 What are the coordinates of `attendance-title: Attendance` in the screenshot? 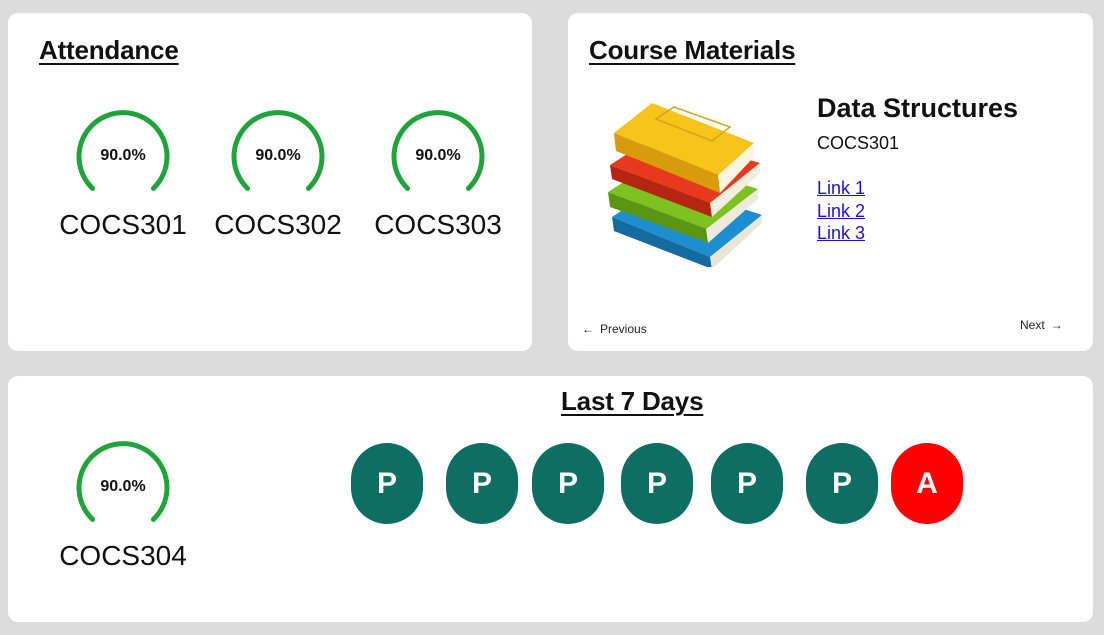 It's located at (109, 50).